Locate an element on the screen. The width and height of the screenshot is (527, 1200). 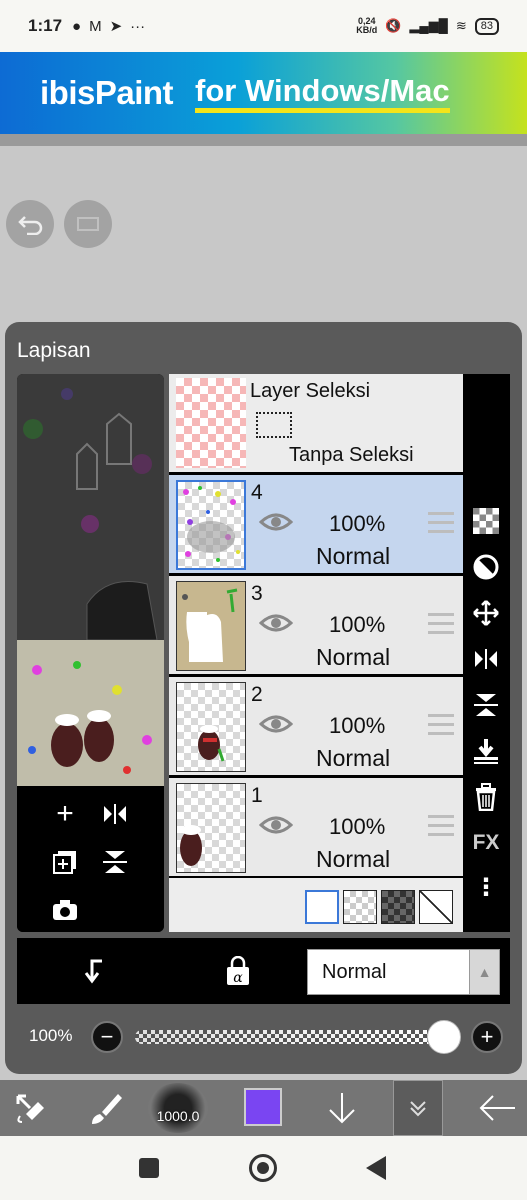
clip-arrow-icon is located at coordinates (93, 971).